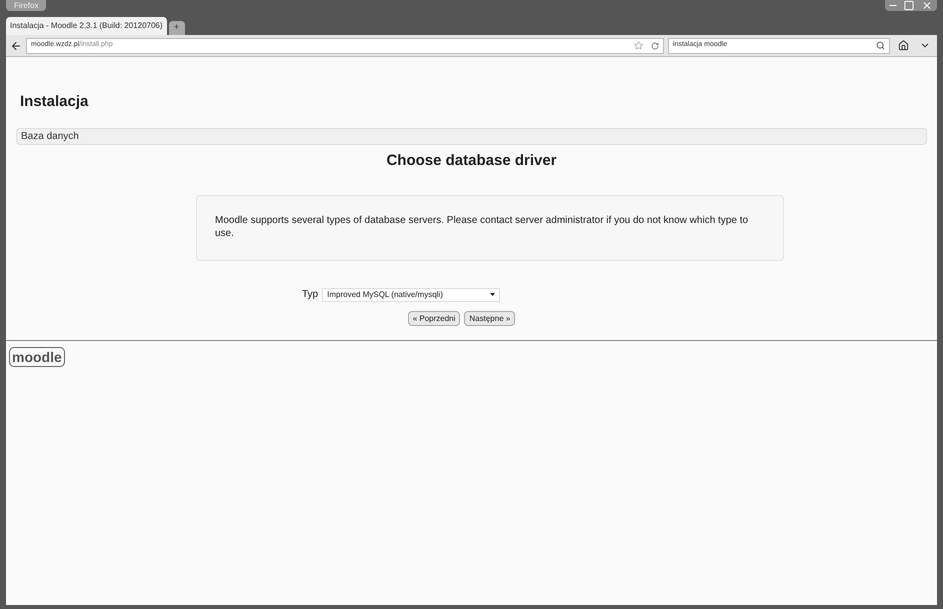 This screenshot has height=609, width=943. What do you see at coordinates (471, 136) in the screenshot?
I see `breadcrumb-bar: Baza danych` at bounding box center [471, 136].